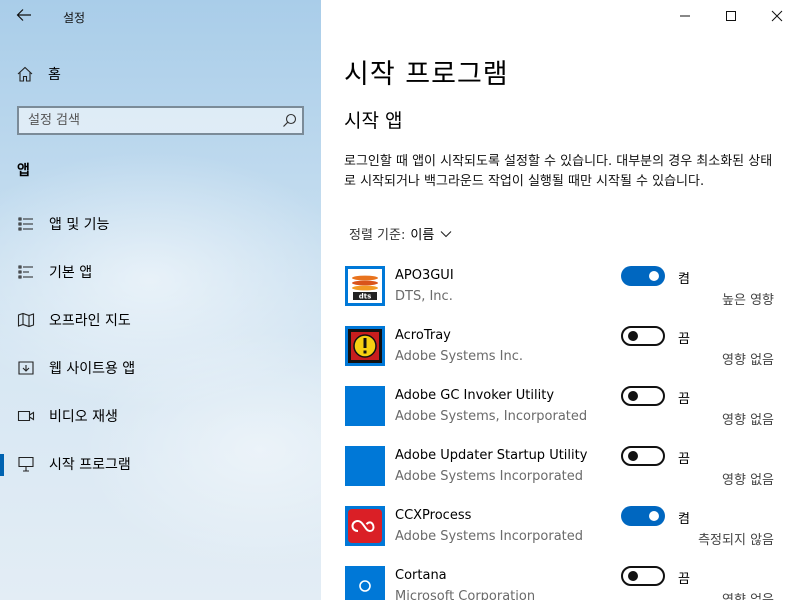 This screenshot has height=600, width=800. Describe the element at coordinates (38, 74) in the screenshot. I see `sidebar-item-home: 홈` at that location.